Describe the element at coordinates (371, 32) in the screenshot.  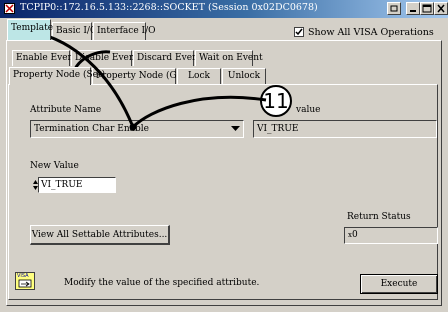
I see `show-all-visa-label: Show All VISA Operations` at that location.